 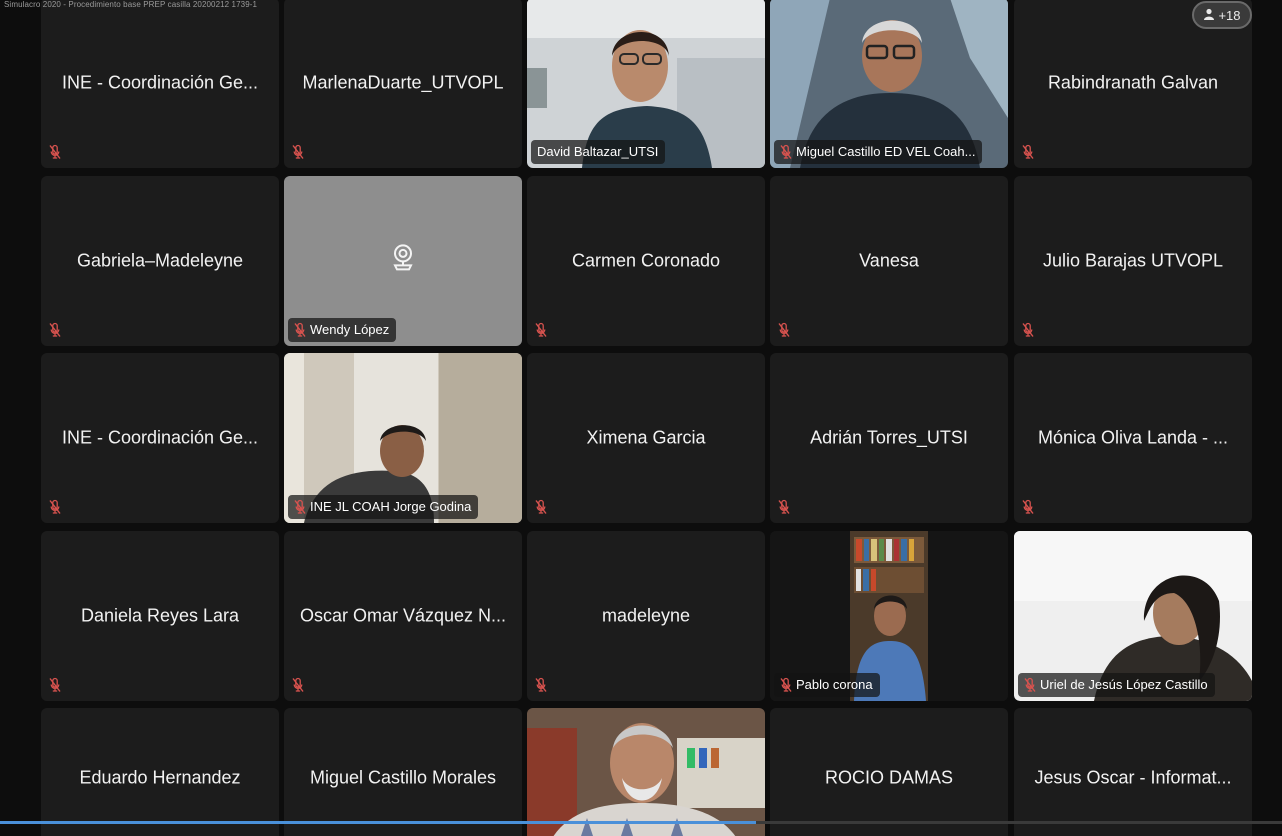 I want to click on participant-name: Vanesa, so click(x=889, y=260).